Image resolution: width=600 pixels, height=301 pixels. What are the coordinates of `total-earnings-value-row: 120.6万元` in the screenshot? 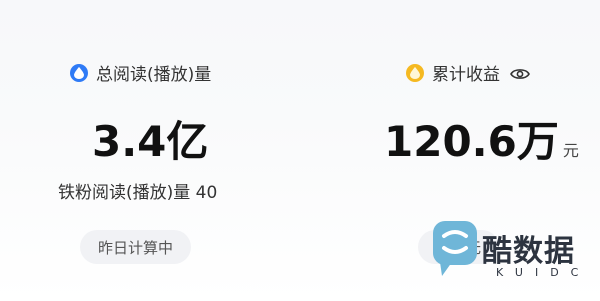 It's located at (481, 138).